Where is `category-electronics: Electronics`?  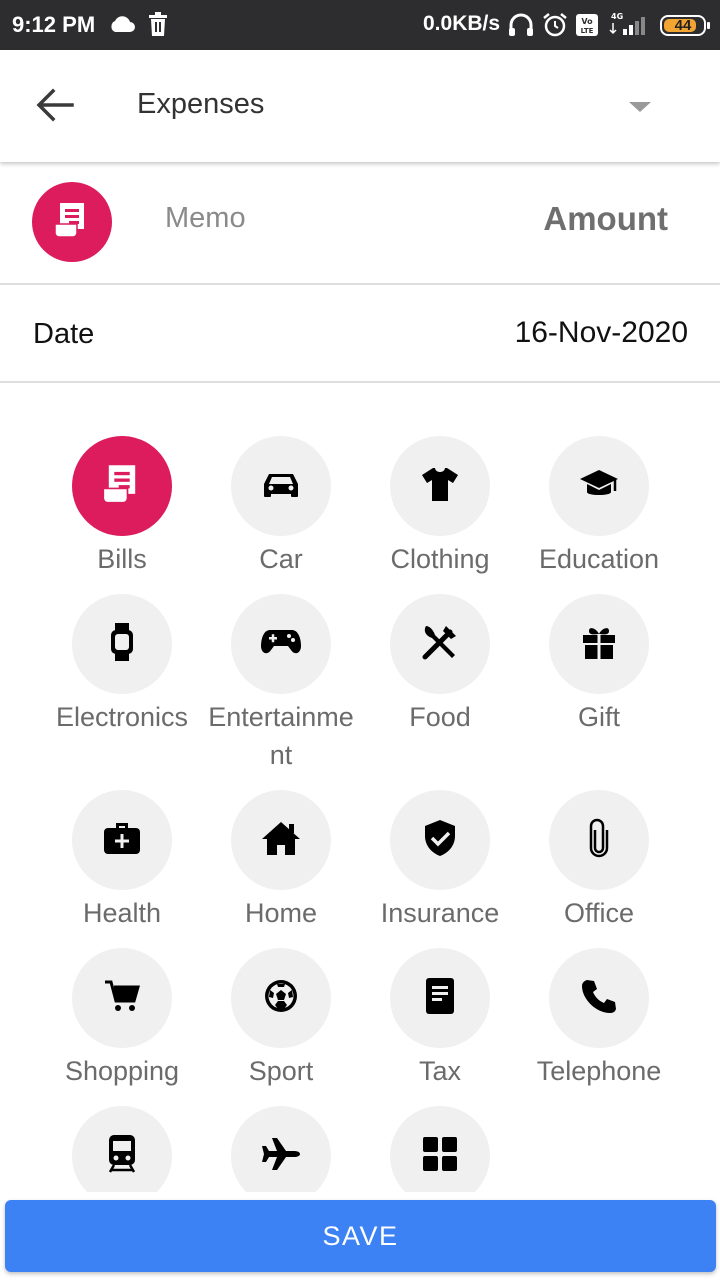
category-electronics: Electronics is located at coordinates (122, 665).